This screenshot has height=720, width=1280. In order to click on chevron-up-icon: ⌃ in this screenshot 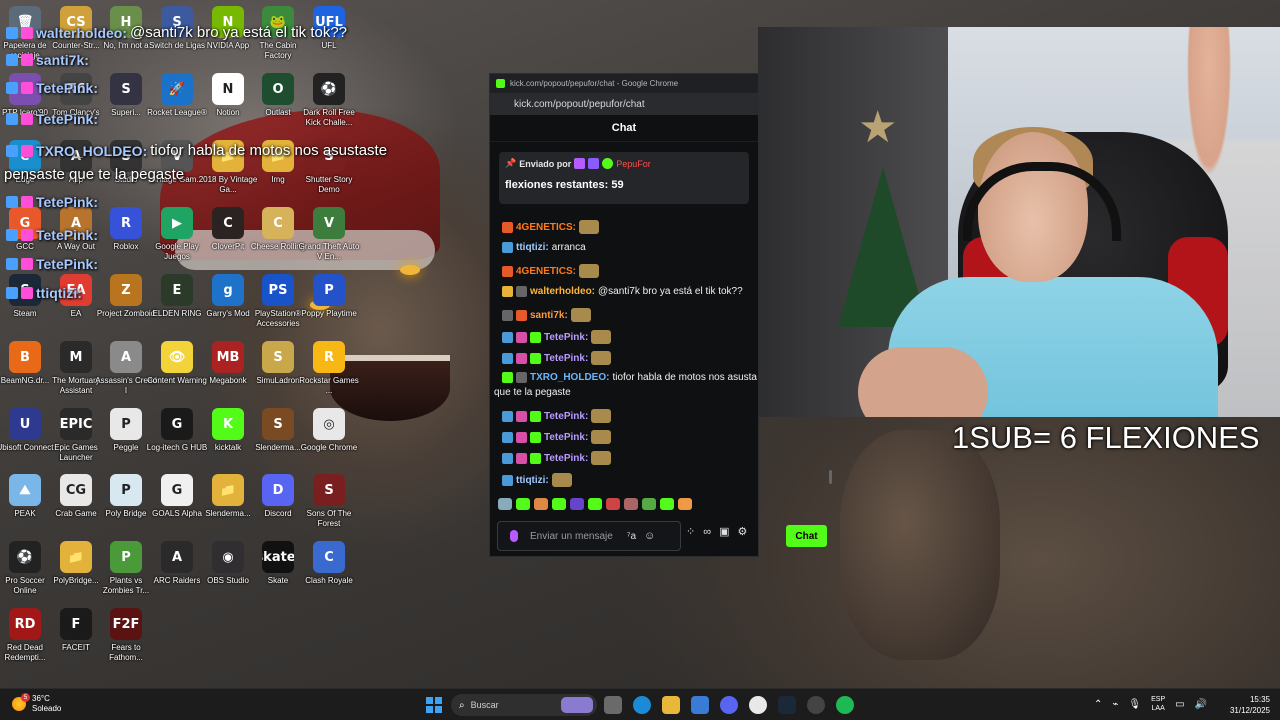, I will do `click(1098, 704)`.